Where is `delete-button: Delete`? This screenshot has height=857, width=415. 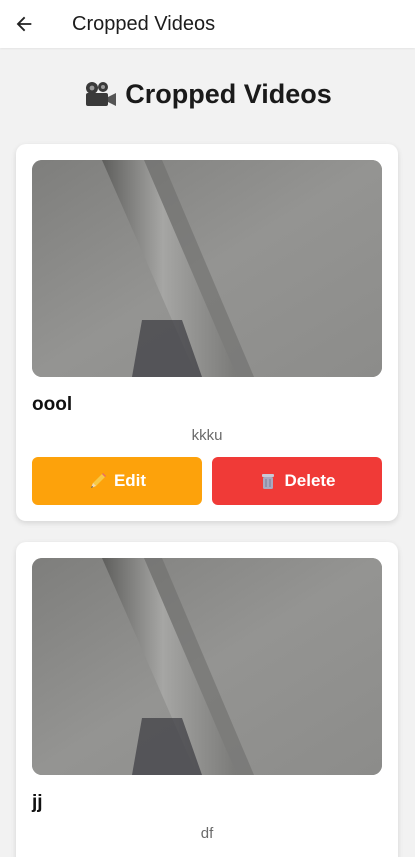 delete-button: Delete is located at coordinates (297, 481).